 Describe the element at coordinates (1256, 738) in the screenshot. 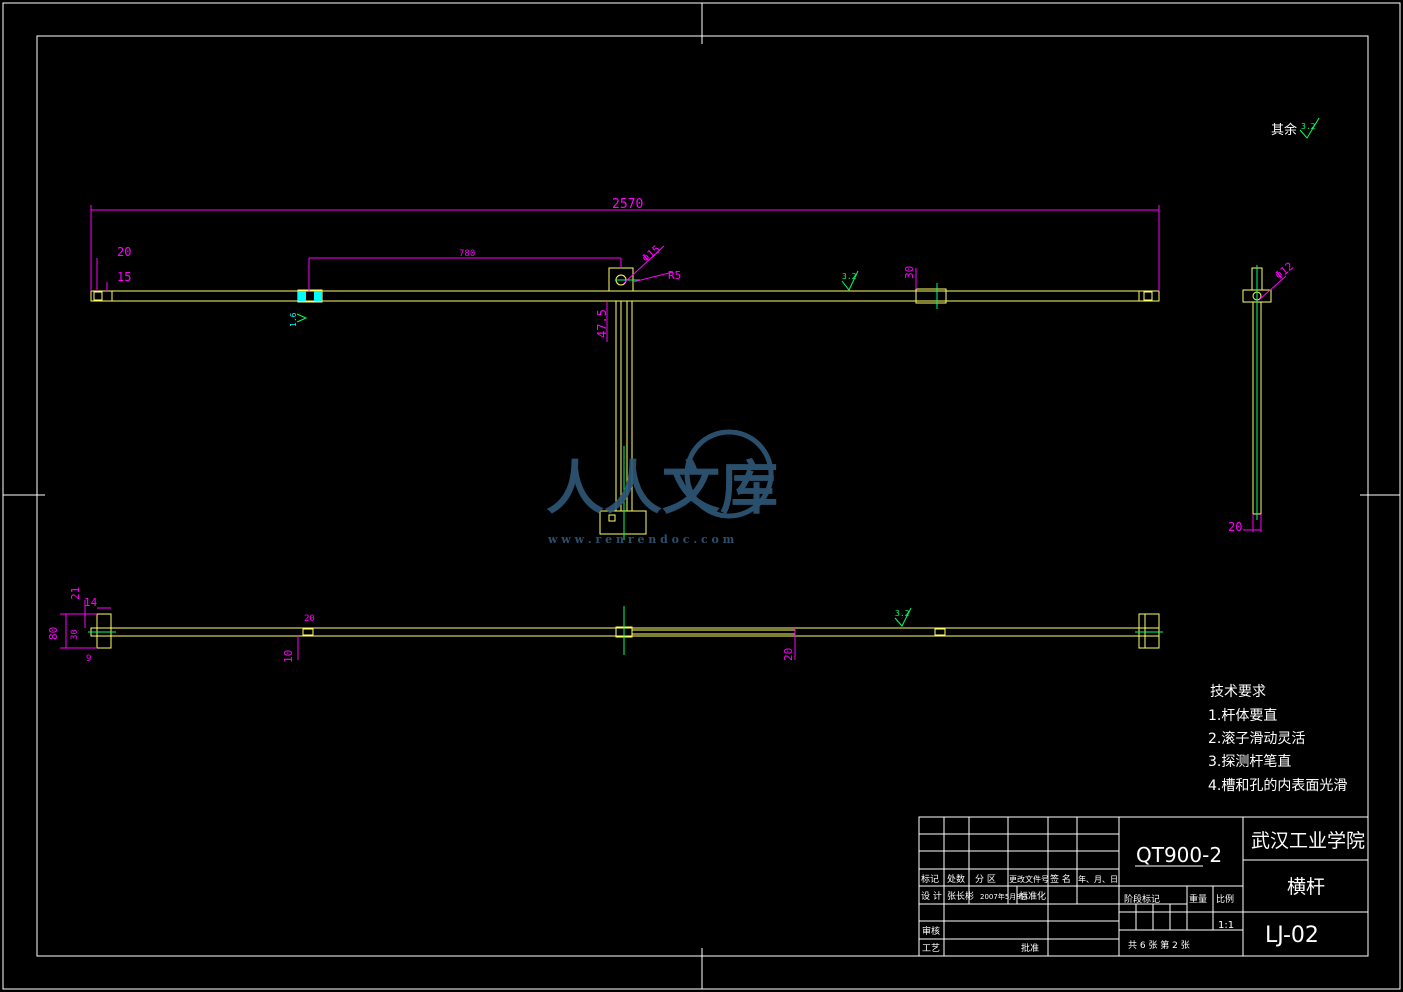

I see `tech-req-item-2: 2.滚子滑动灵活` at that location.